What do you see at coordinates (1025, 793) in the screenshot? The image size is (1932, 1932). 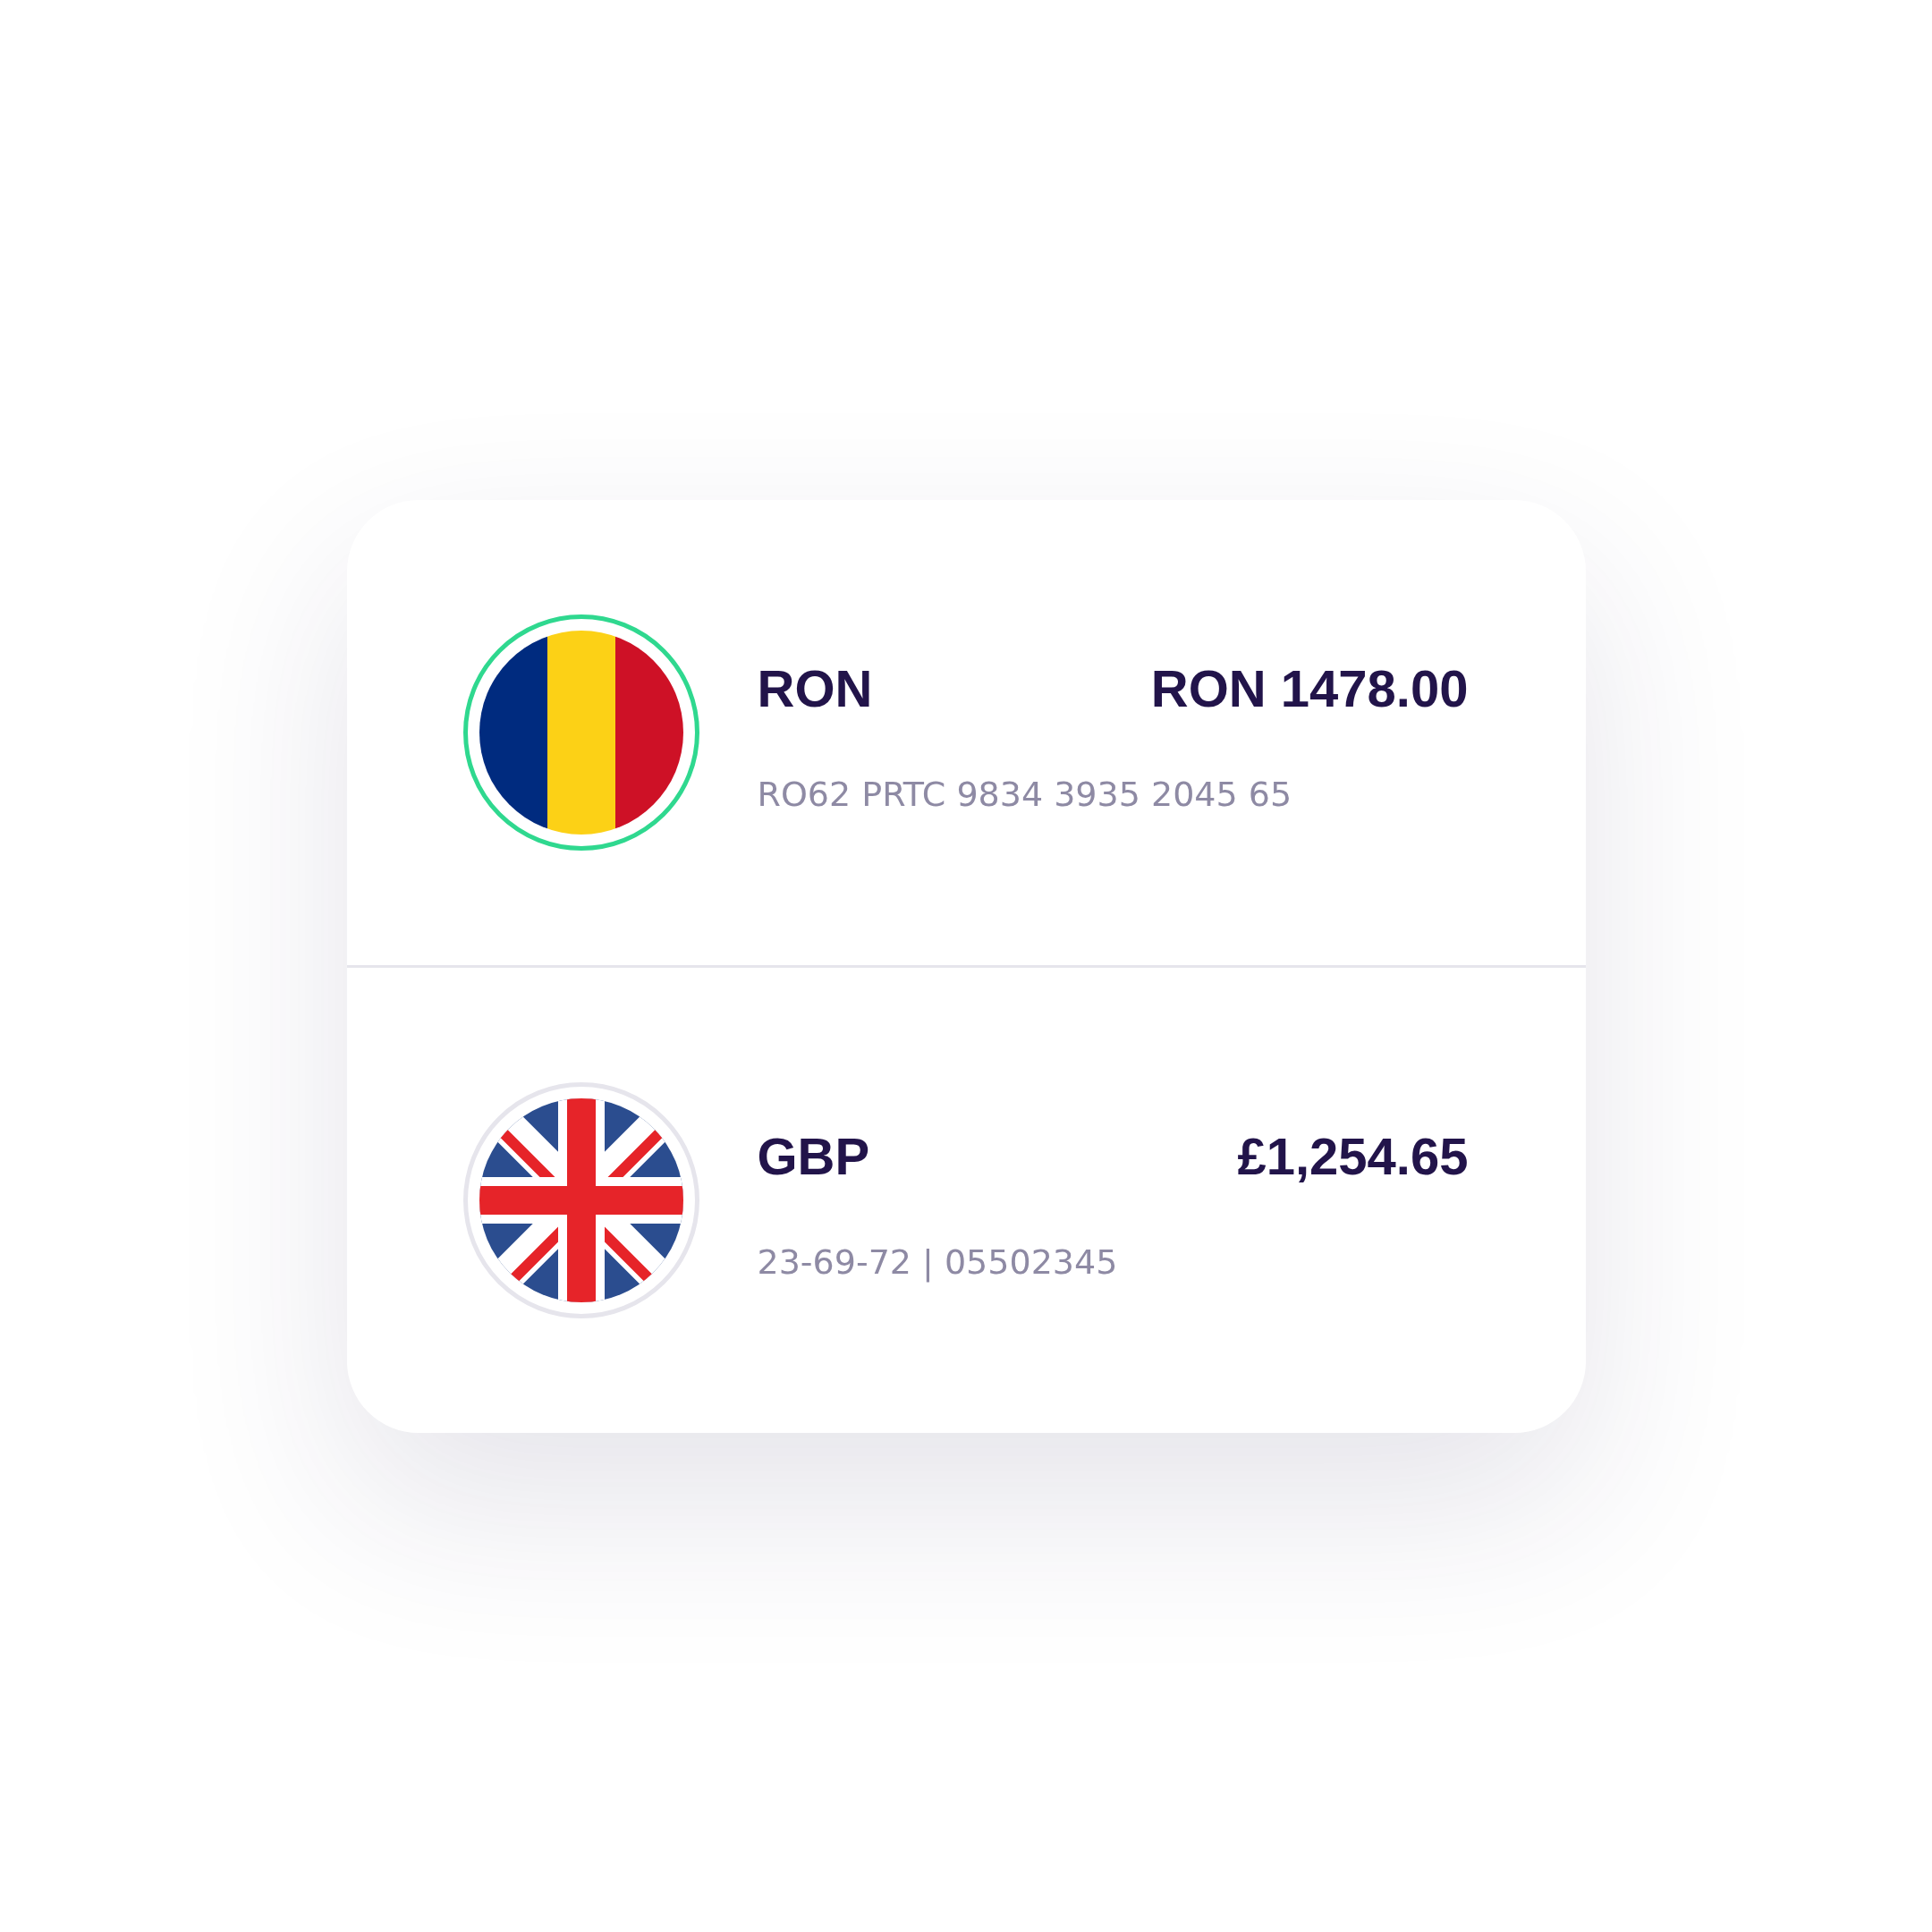 I see `account-number: RO62 PRTC 9834 3935 2045 65` at bounding box center [1025, 793].